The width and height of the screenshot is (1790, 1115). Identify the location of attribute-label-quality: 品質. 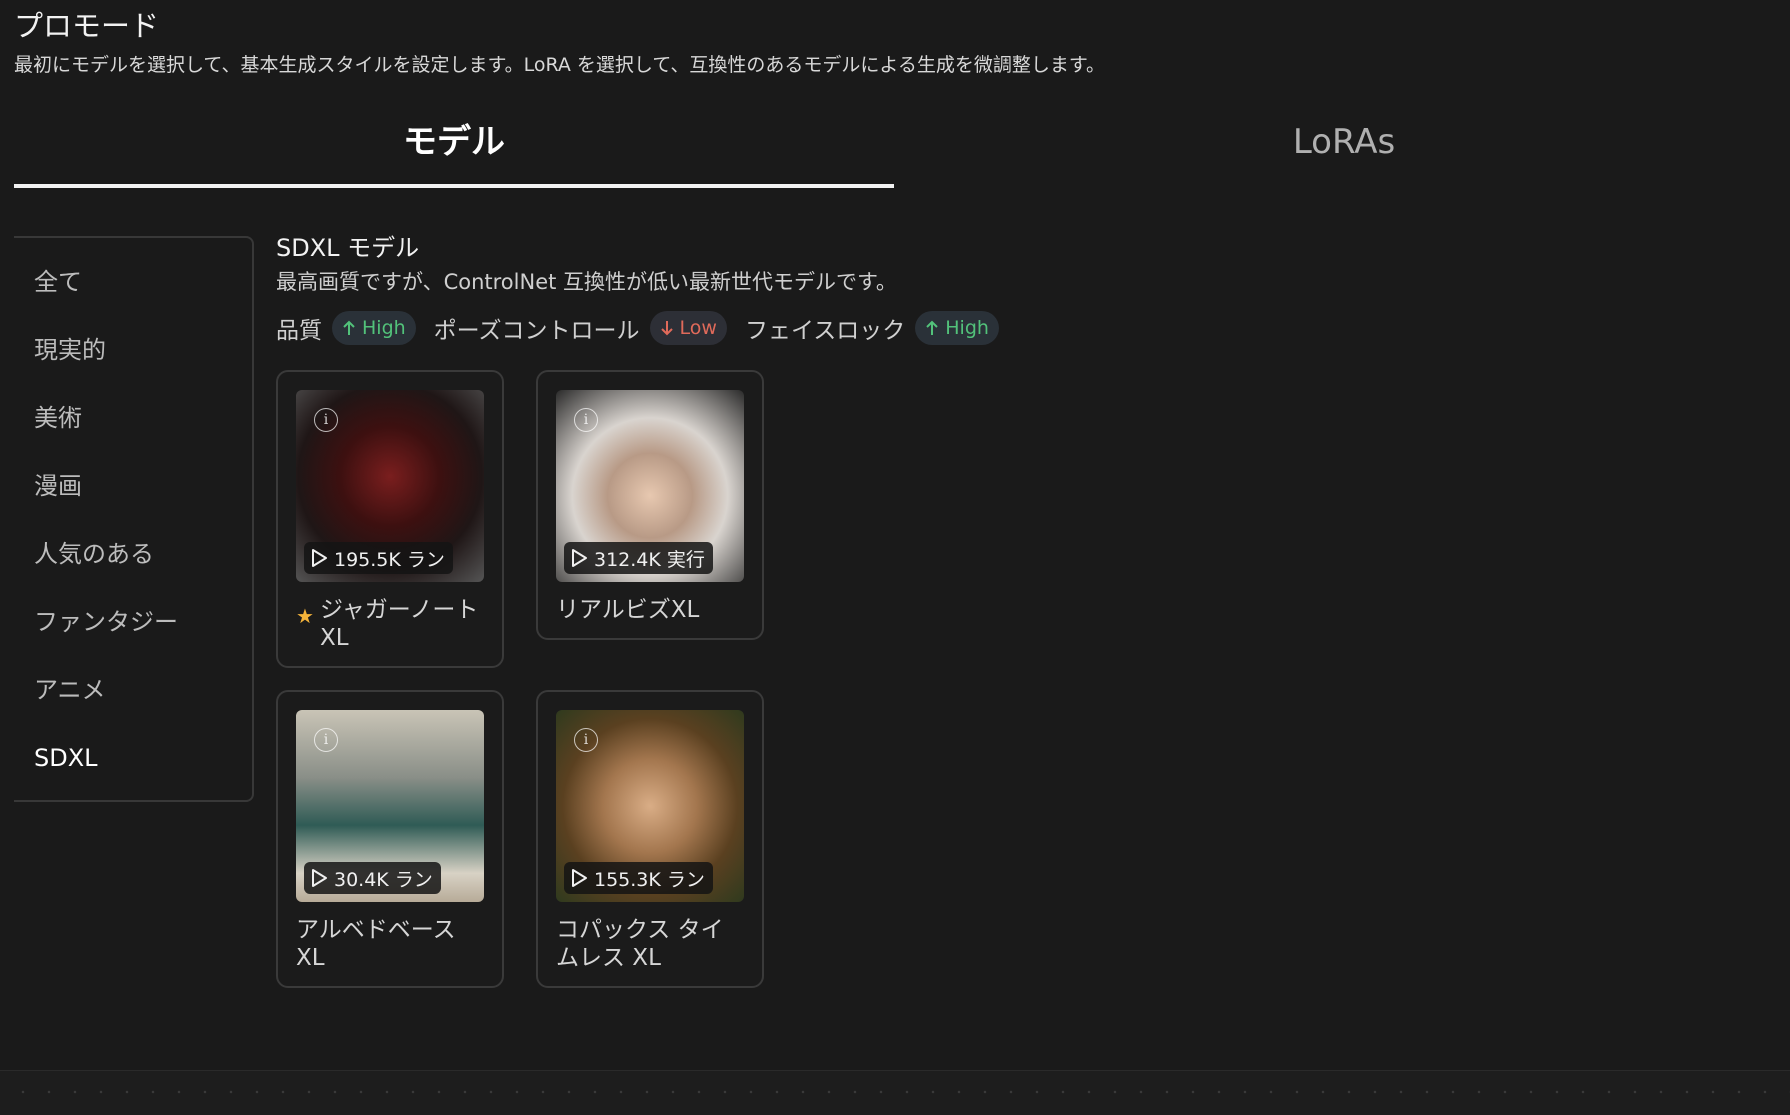
(299, 331).